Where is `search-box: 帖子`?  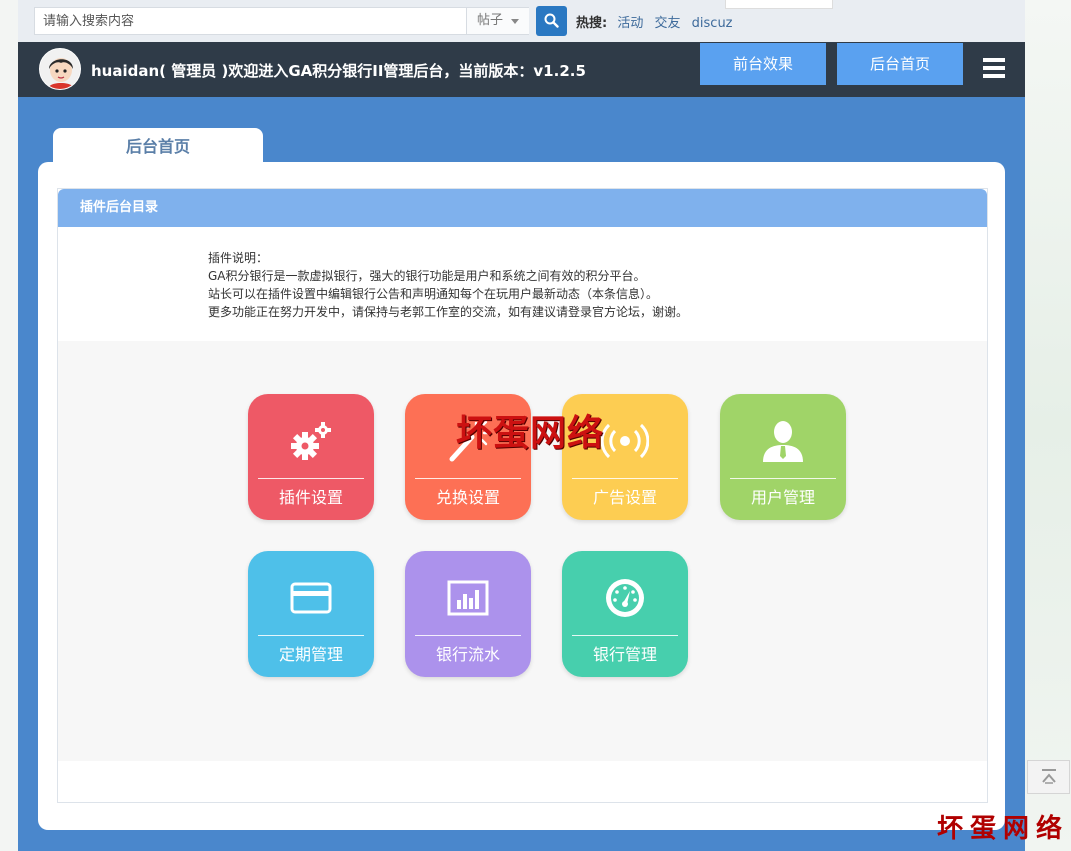
search-box: 帖子 is located at coordinates (281, 21).